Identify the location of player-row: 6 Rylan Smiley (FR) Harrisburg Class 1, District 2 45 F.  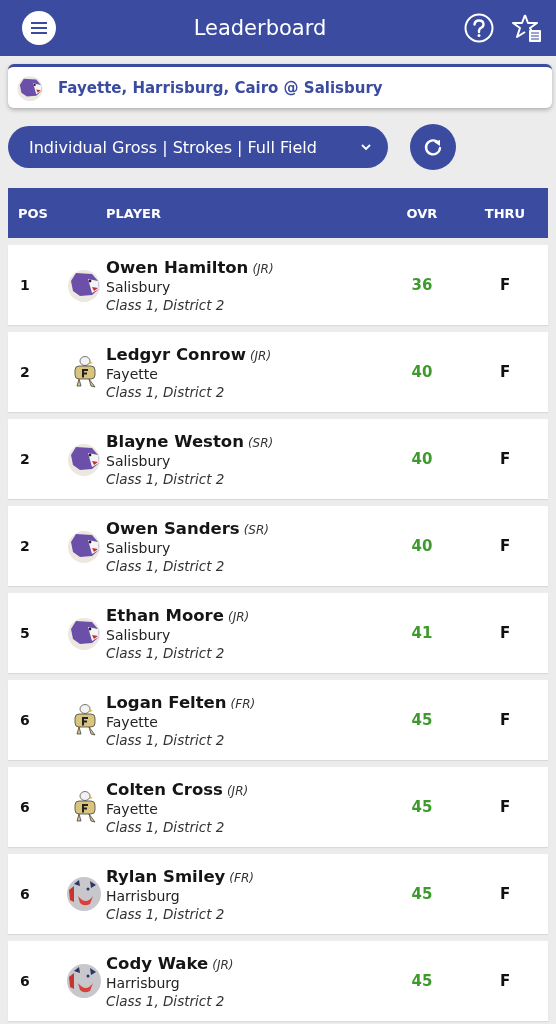
(278, 894).